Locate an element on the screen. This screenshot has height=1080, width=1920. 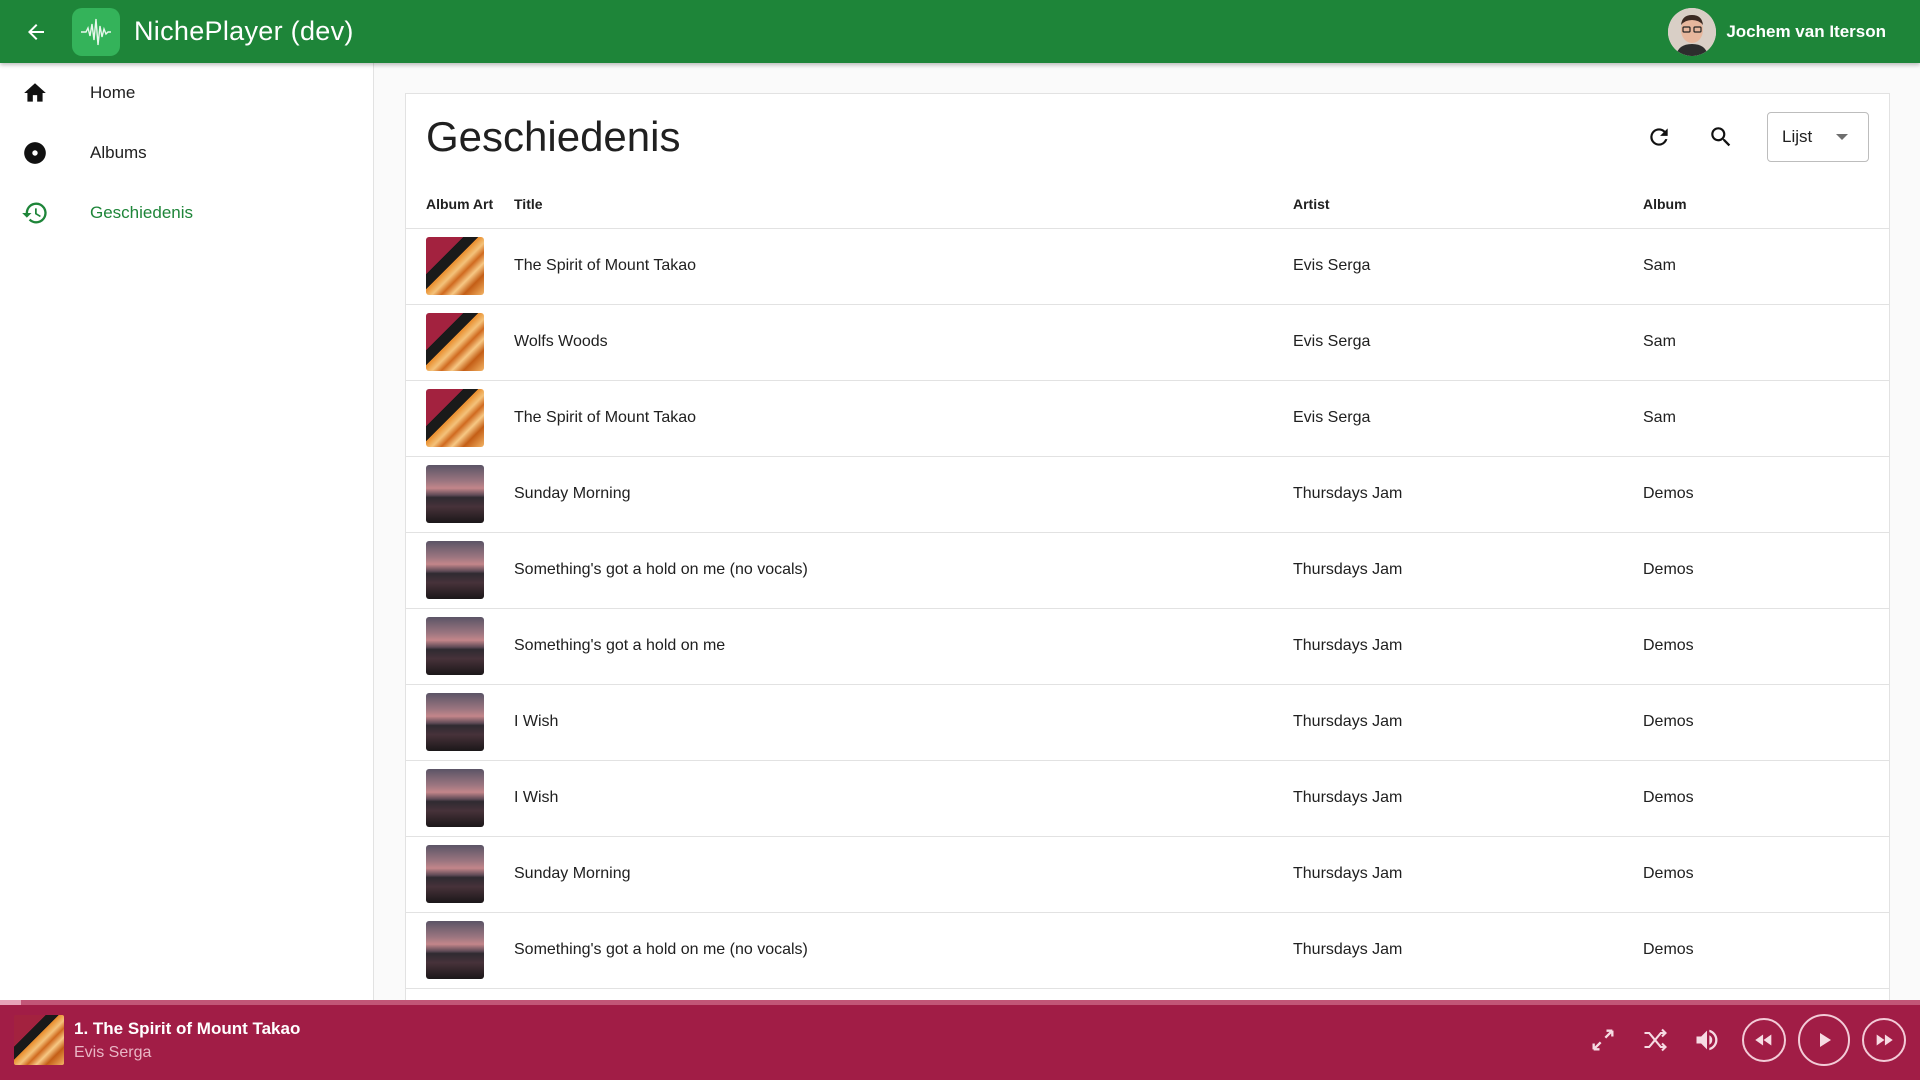
app-logo is located at coordinates (96, 31).